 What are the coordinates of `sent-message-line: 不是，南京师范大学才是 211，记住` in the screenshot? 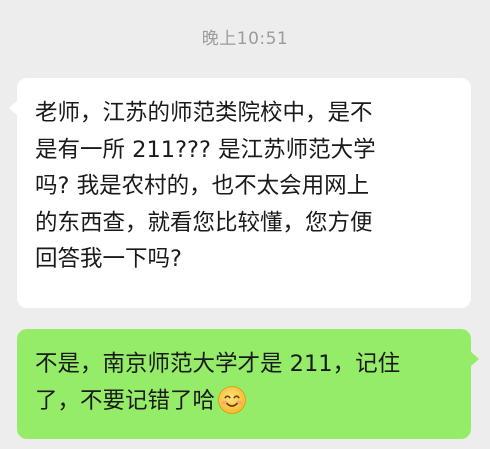 It's located at (218, 364).